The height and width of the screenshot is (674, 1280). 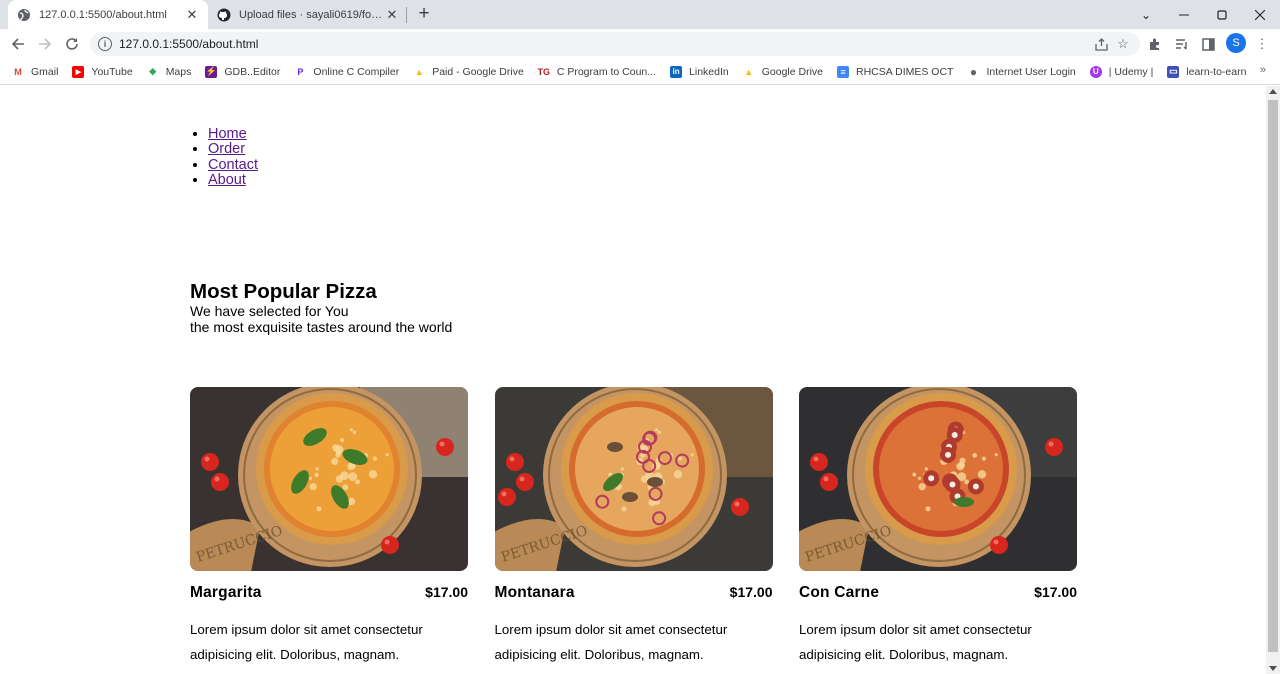 What do you see at coordinates (1273, 376) in the screenshot?
I see `scroll-thumb` at bounding box center [1273, 376].